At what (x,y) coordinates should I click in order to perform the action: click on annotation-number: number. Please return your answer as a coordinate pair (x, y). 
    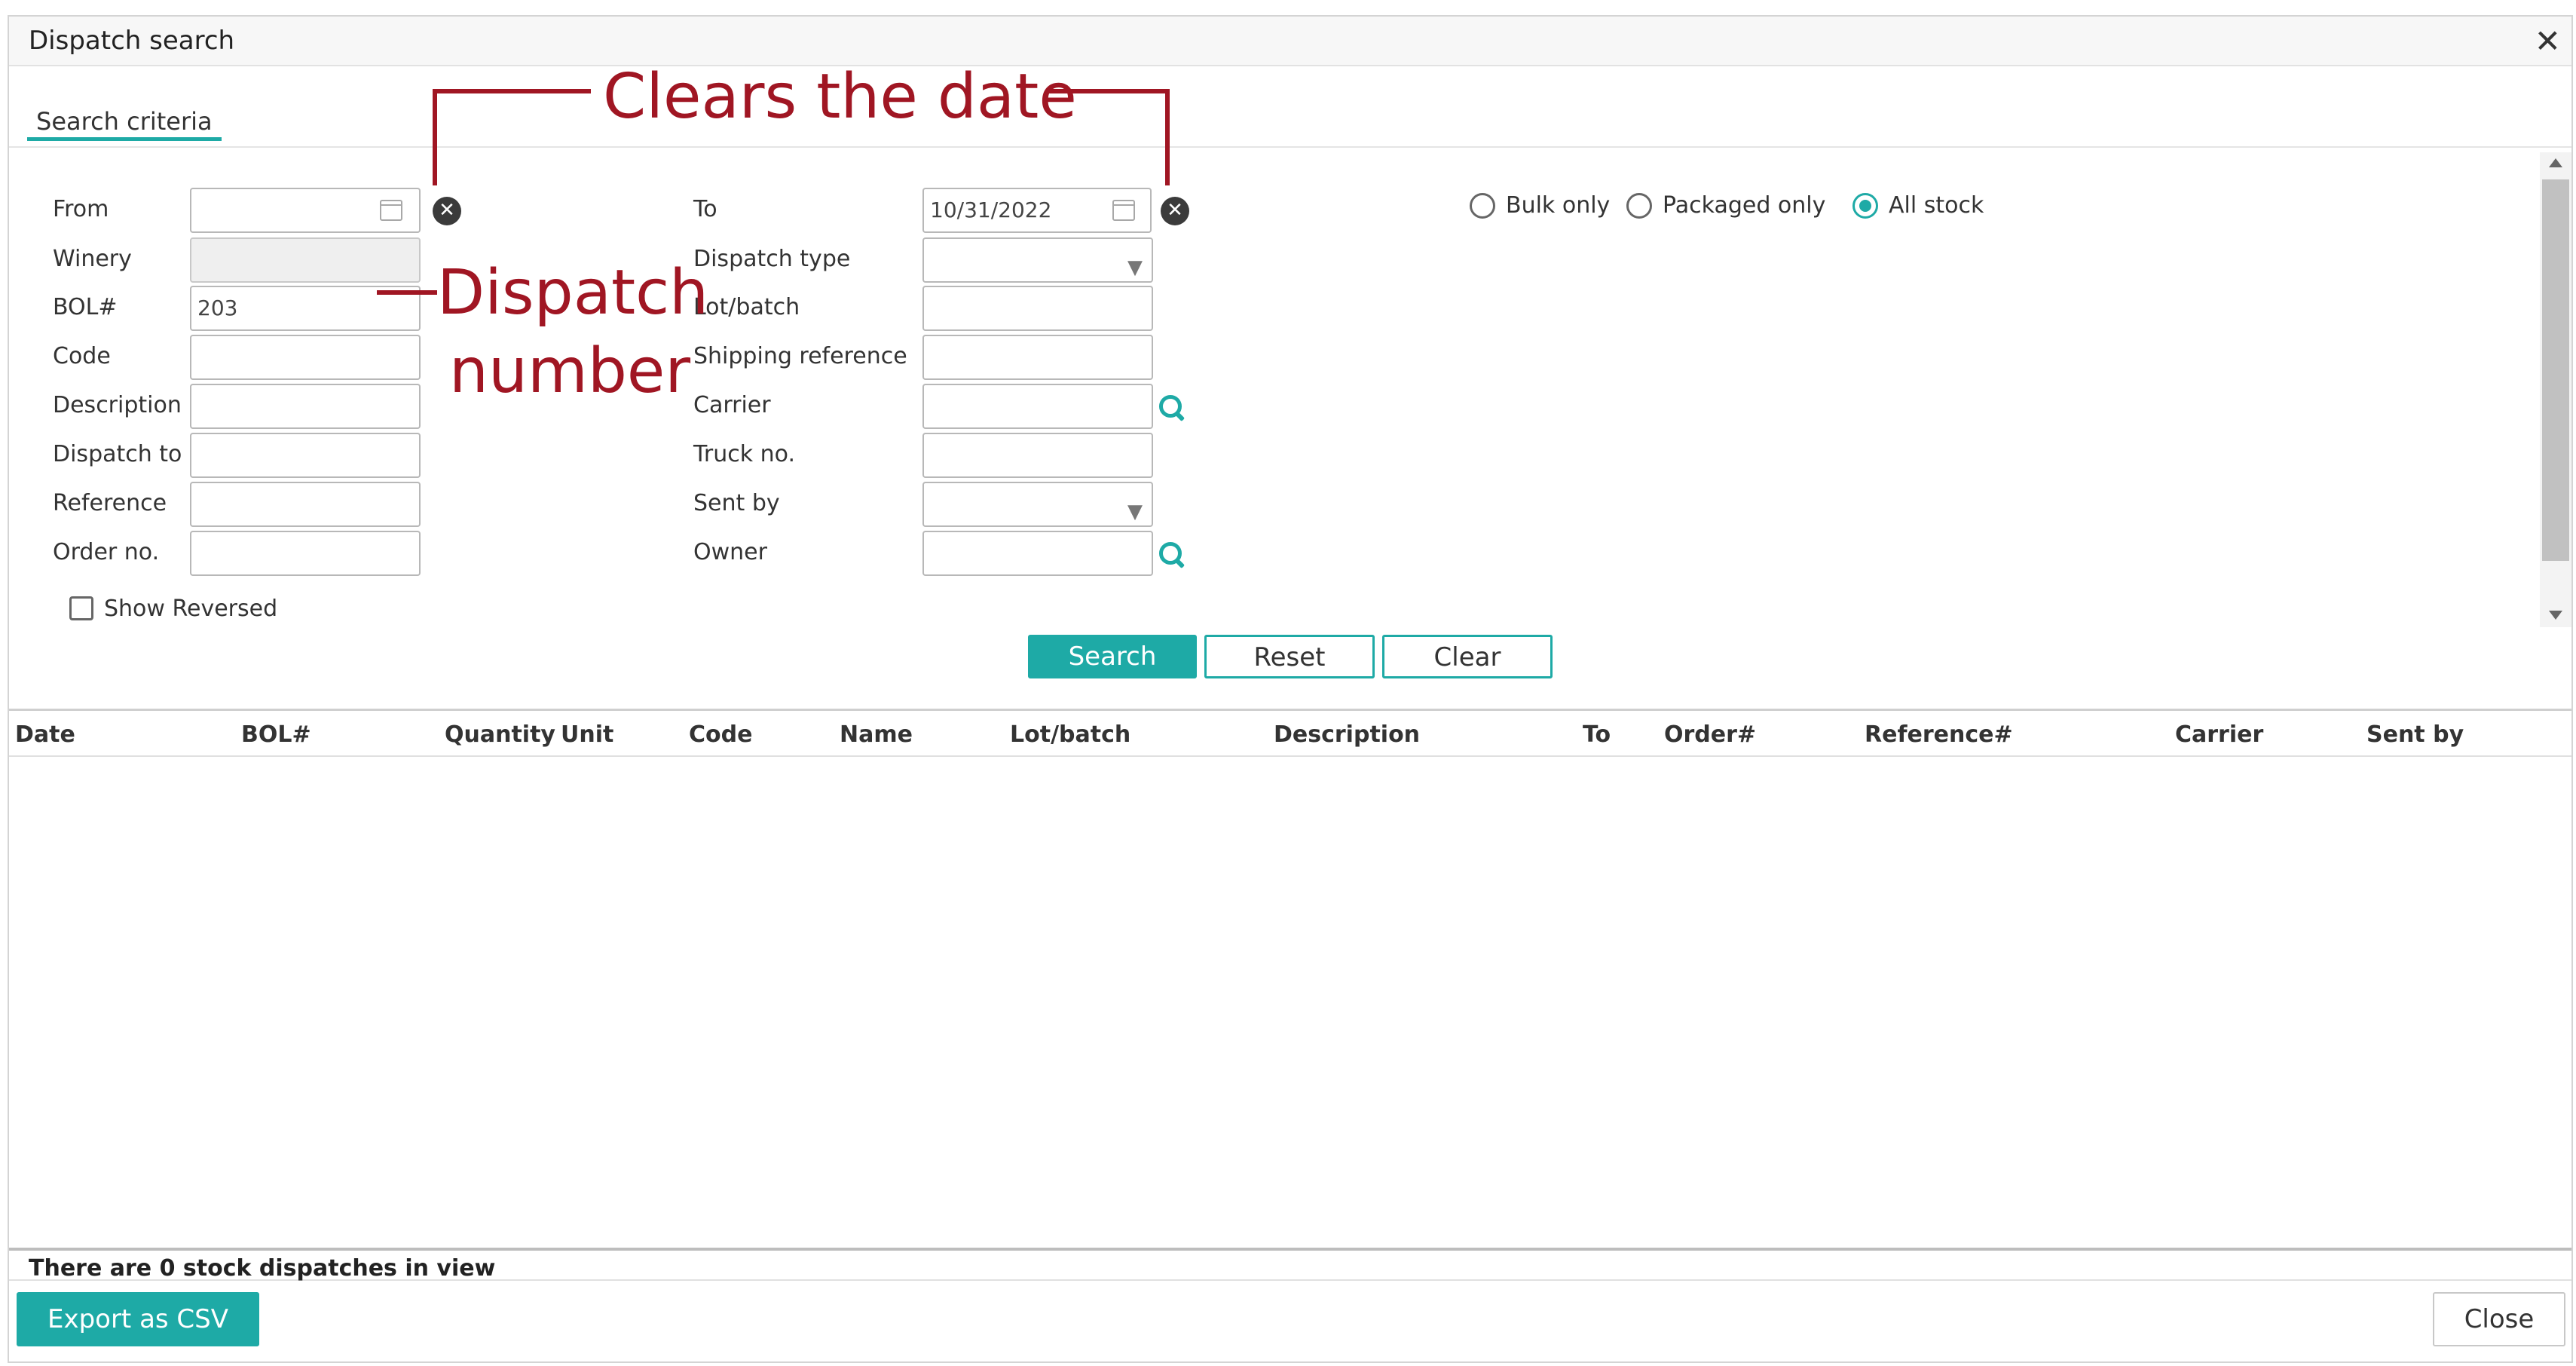
    Looking at the image, I should click on (570, 371).